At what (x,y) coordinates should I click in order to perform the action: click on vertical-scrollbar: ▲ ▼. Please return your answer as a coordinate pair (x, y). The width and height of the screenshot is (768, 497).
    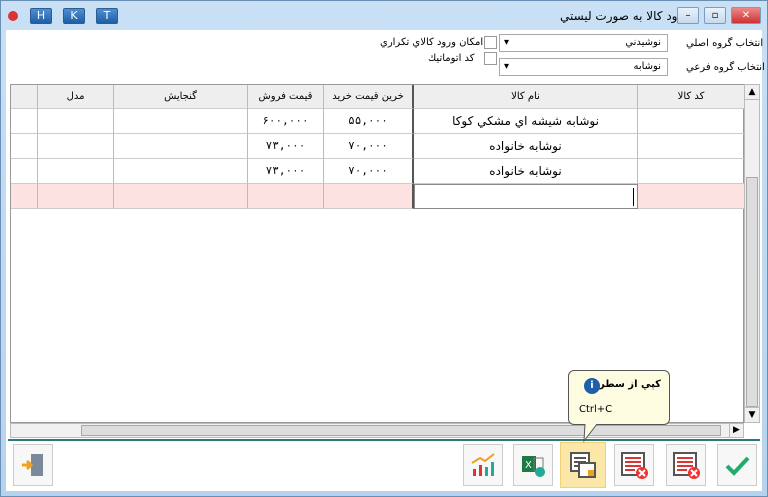
    Looking at the image, I should click on (752, 253).